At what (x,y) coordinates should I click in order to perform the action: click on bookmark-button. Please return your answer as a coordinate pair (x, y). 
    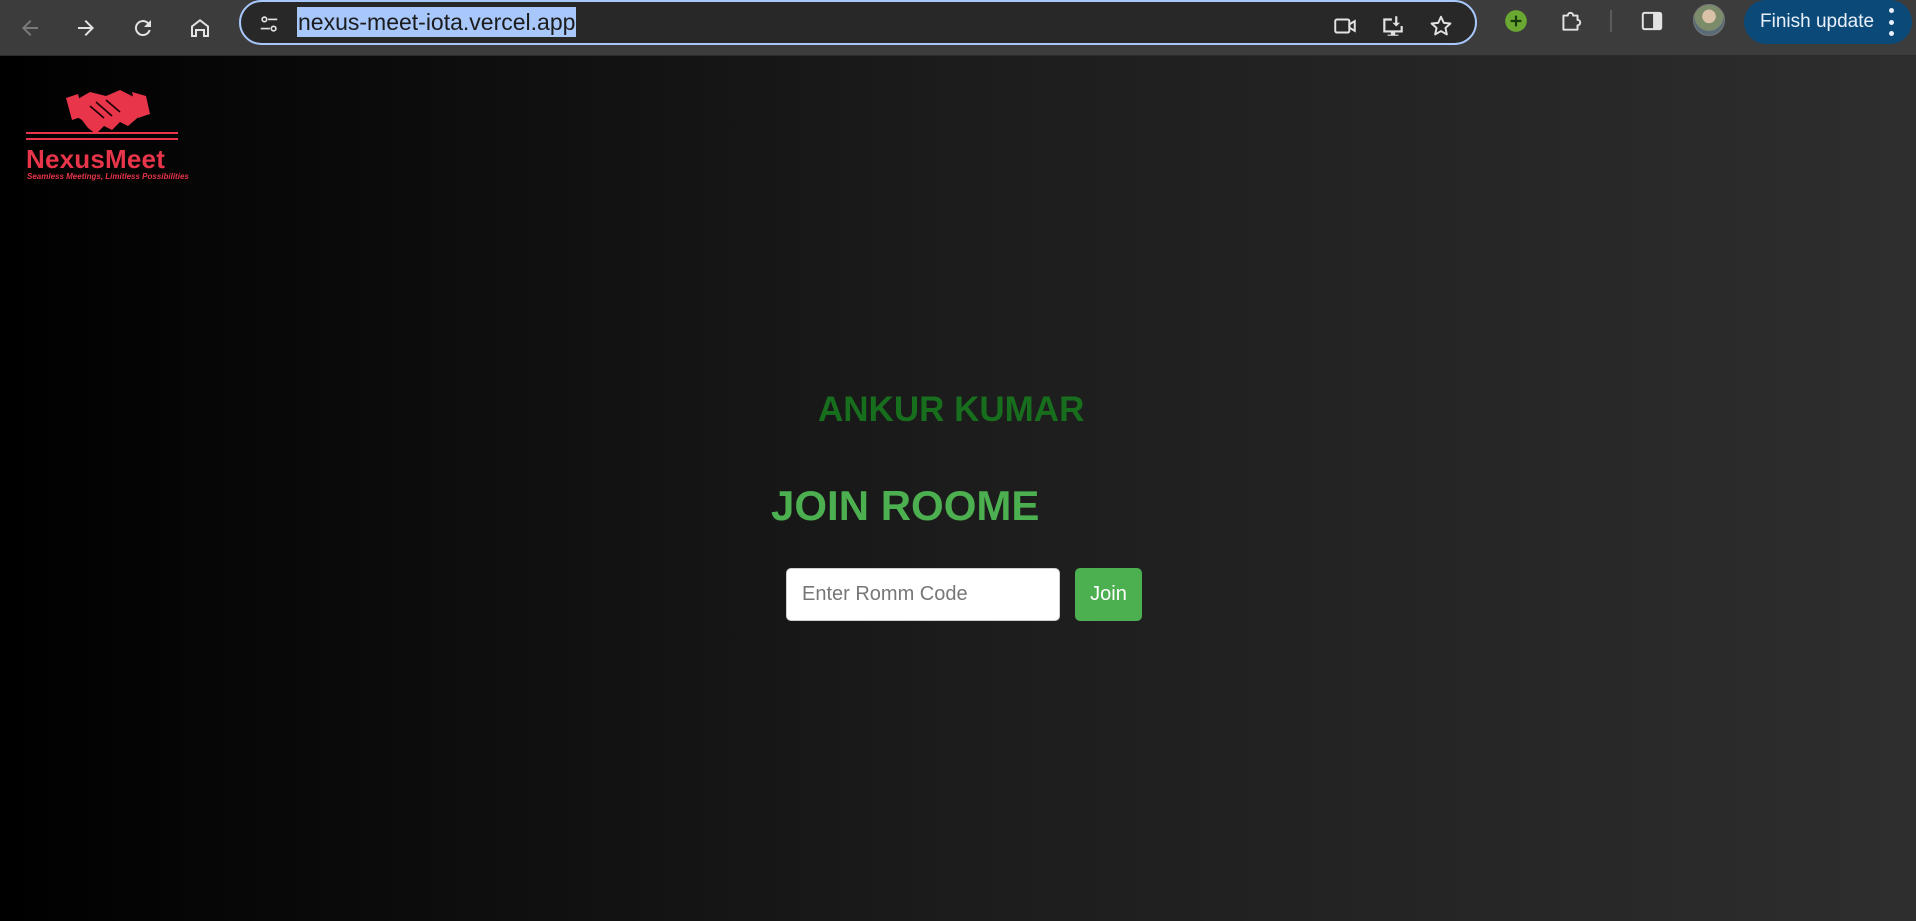
    Looking at the image, I should click on (1441, 26).